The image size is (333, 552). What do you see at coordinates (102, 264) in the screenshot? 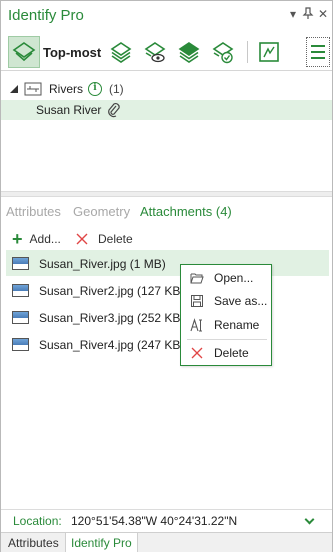
I see `attachment-name: Susan_River.jpg (1 MB)` at bounding box center [102, 264].